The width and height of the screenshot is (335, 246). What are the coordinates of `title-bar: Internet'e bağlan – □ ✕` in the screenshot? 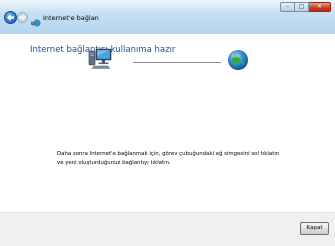 It's located at (167, 17).